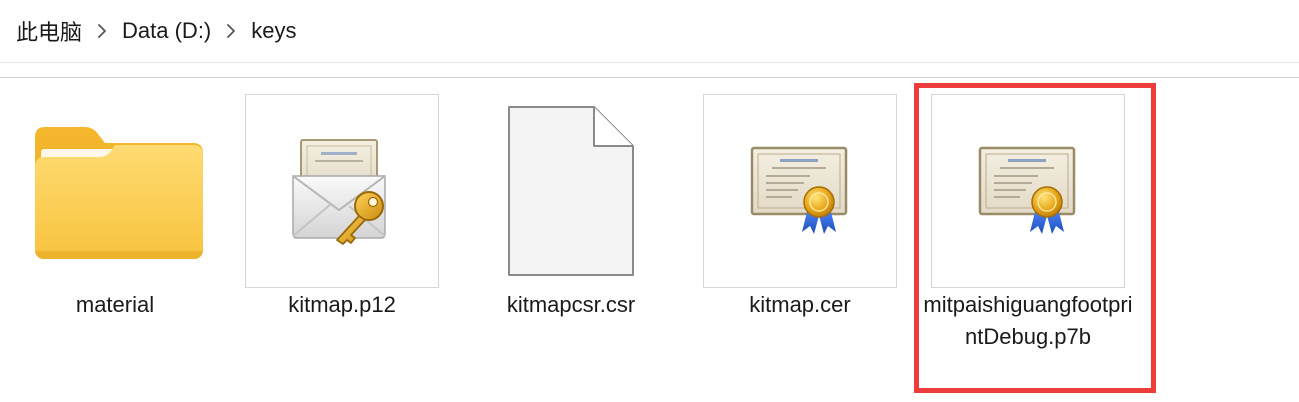 Image resolution: width=1299 pixels, height=402 pixels. What do you see at coordinates (49, 31) in the screenshot?
I see `breadcrumb-item-this-pc: 此电脑` at bounding box center [49, 31].